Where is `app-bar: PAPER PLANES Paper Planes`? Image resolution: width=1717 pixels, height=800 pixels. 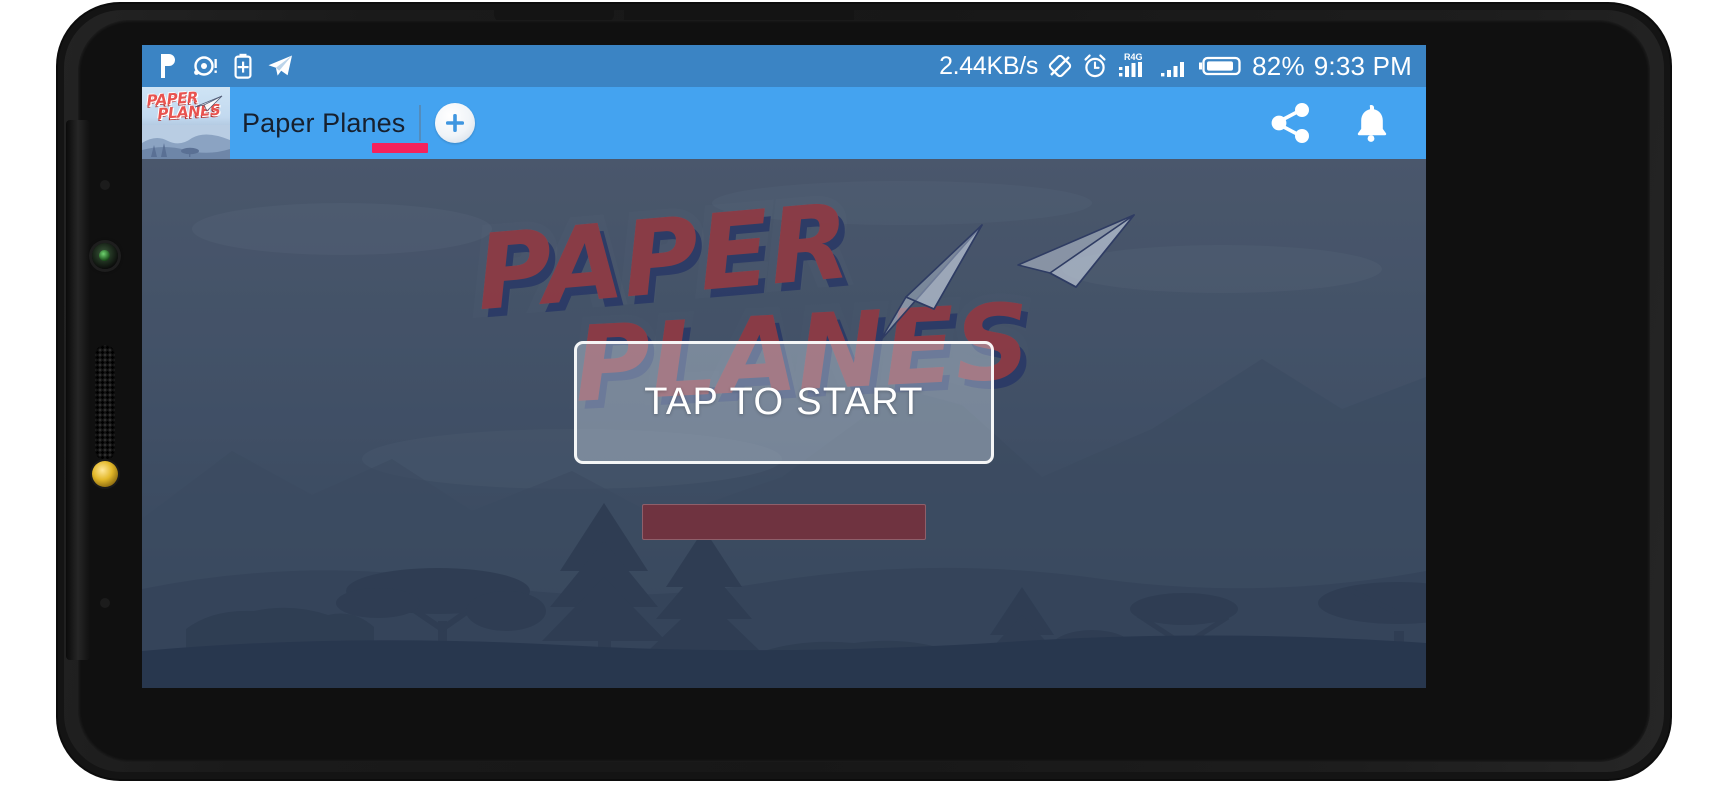 app-bar: PAPER PLANES Paper Planes is located at coordinates (784, 123).